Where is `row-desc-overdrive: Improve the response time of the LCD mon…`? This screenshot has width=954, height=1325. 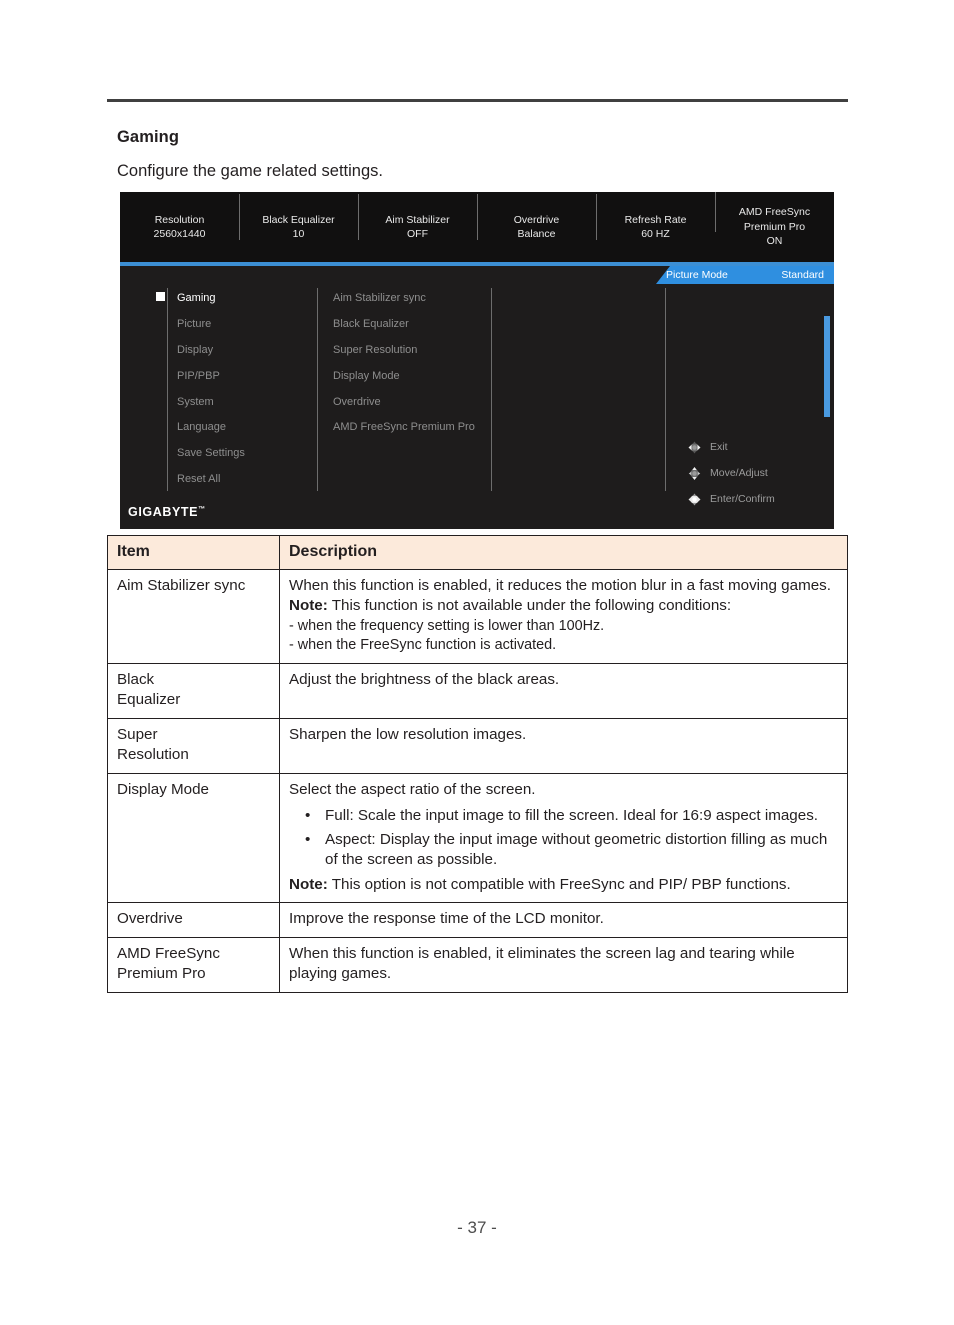
row-desc-overdrive: Improve the response time of the LCD mon… is located at coordinates (563, 920).